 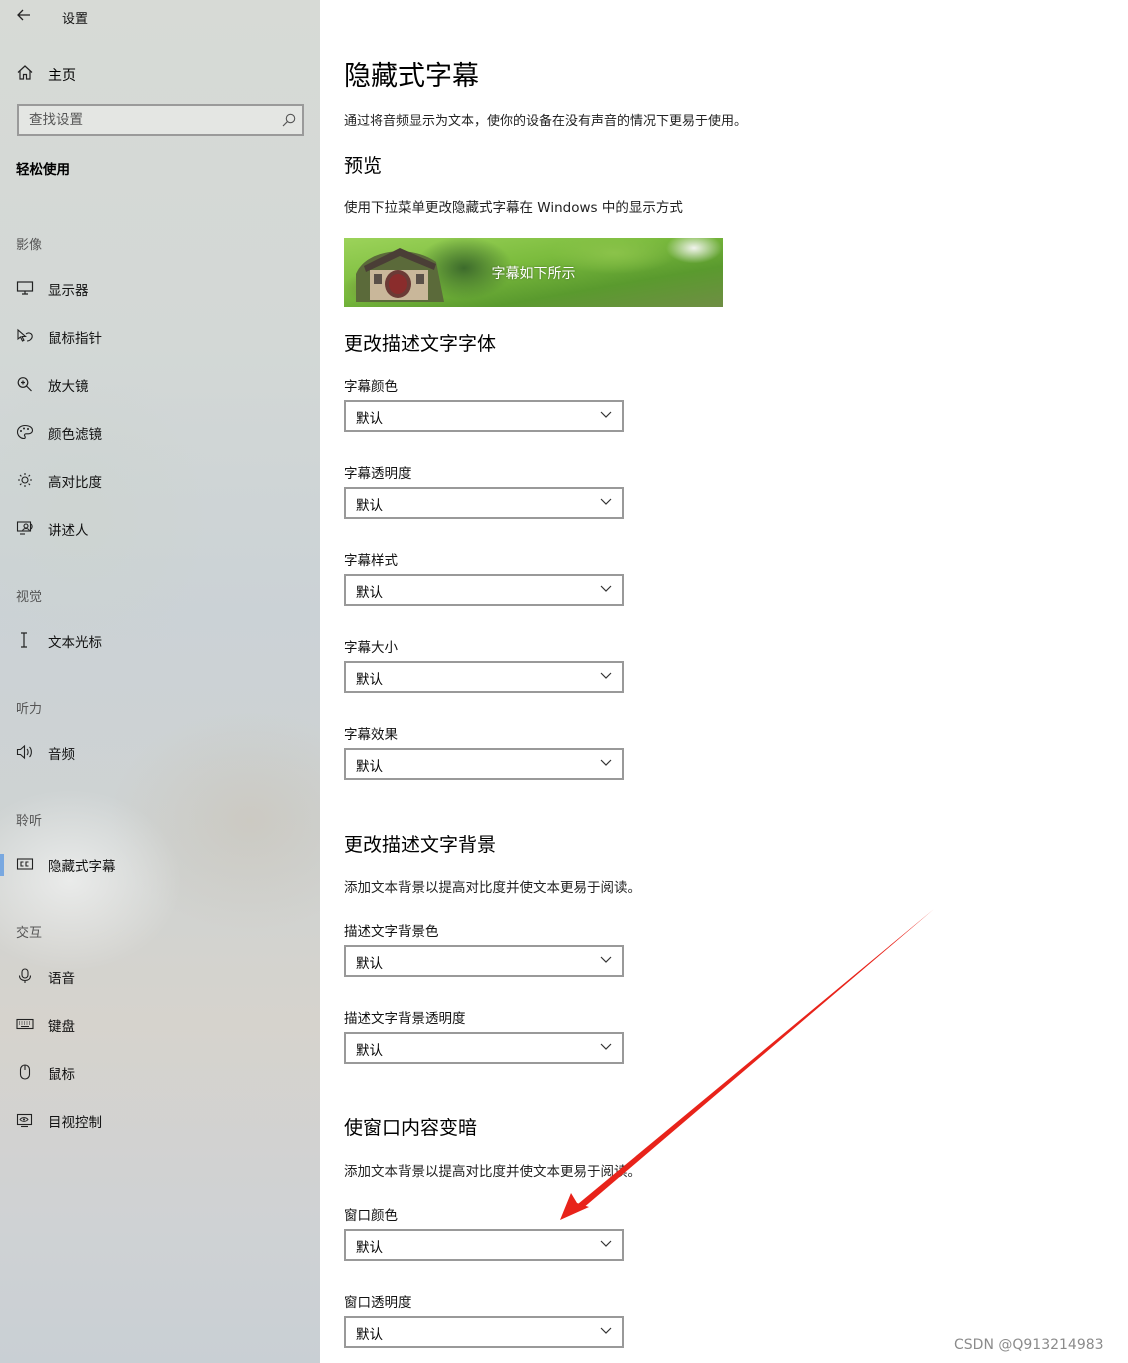 What do you see at coordinates (24, 528) in the screenshot?
I see `narrator-icon` at bounding box center [24, 528].